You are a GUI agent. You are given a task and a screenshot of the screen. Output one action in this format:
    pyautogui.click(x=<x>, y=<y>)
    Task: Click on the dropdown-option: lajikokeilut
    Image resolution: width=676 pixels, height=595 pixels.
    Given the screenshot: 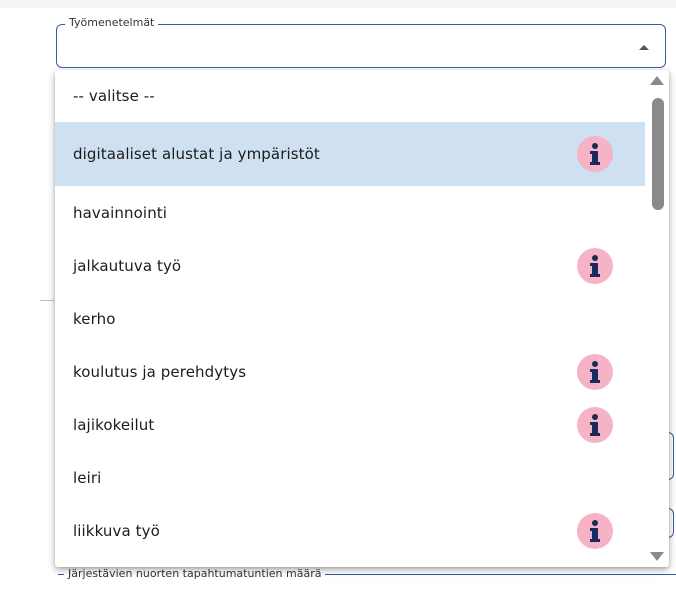 What is the action you would take?
    pyautogui.click(x=350, y=424)
    